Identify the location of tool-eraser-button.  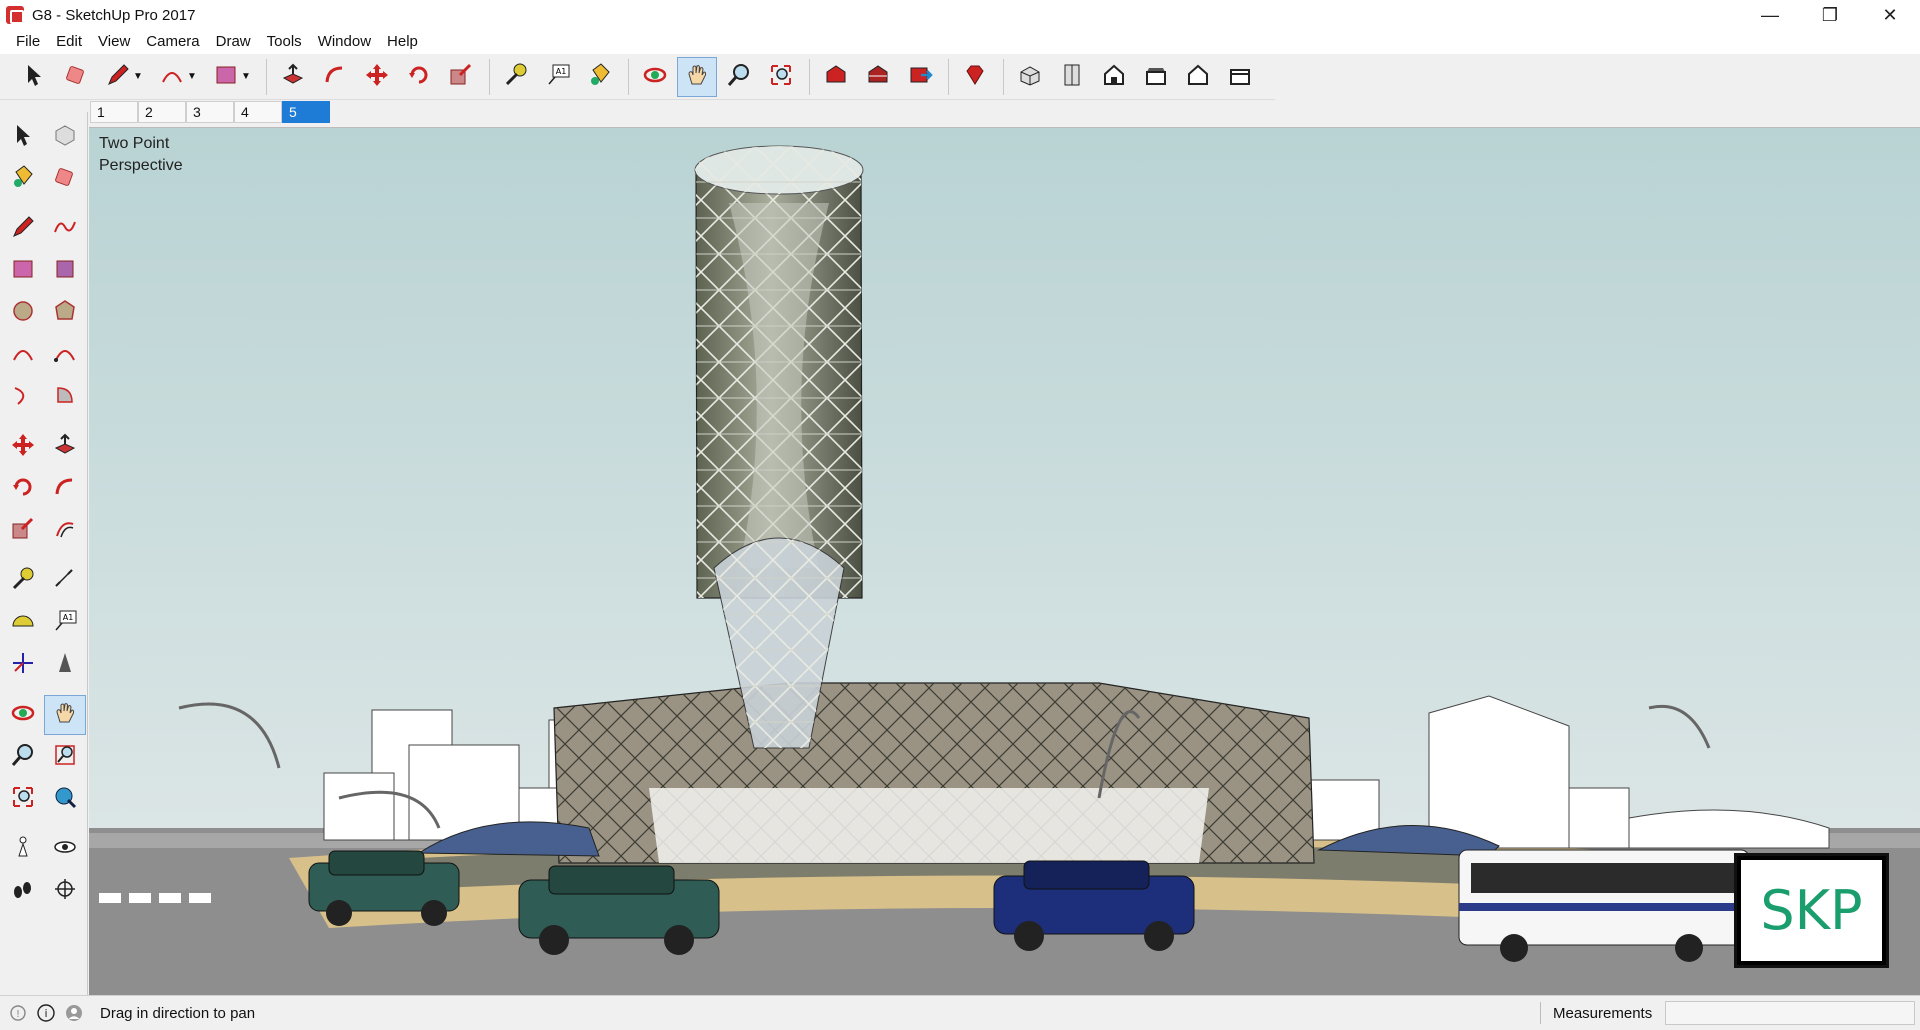
(65, 179).